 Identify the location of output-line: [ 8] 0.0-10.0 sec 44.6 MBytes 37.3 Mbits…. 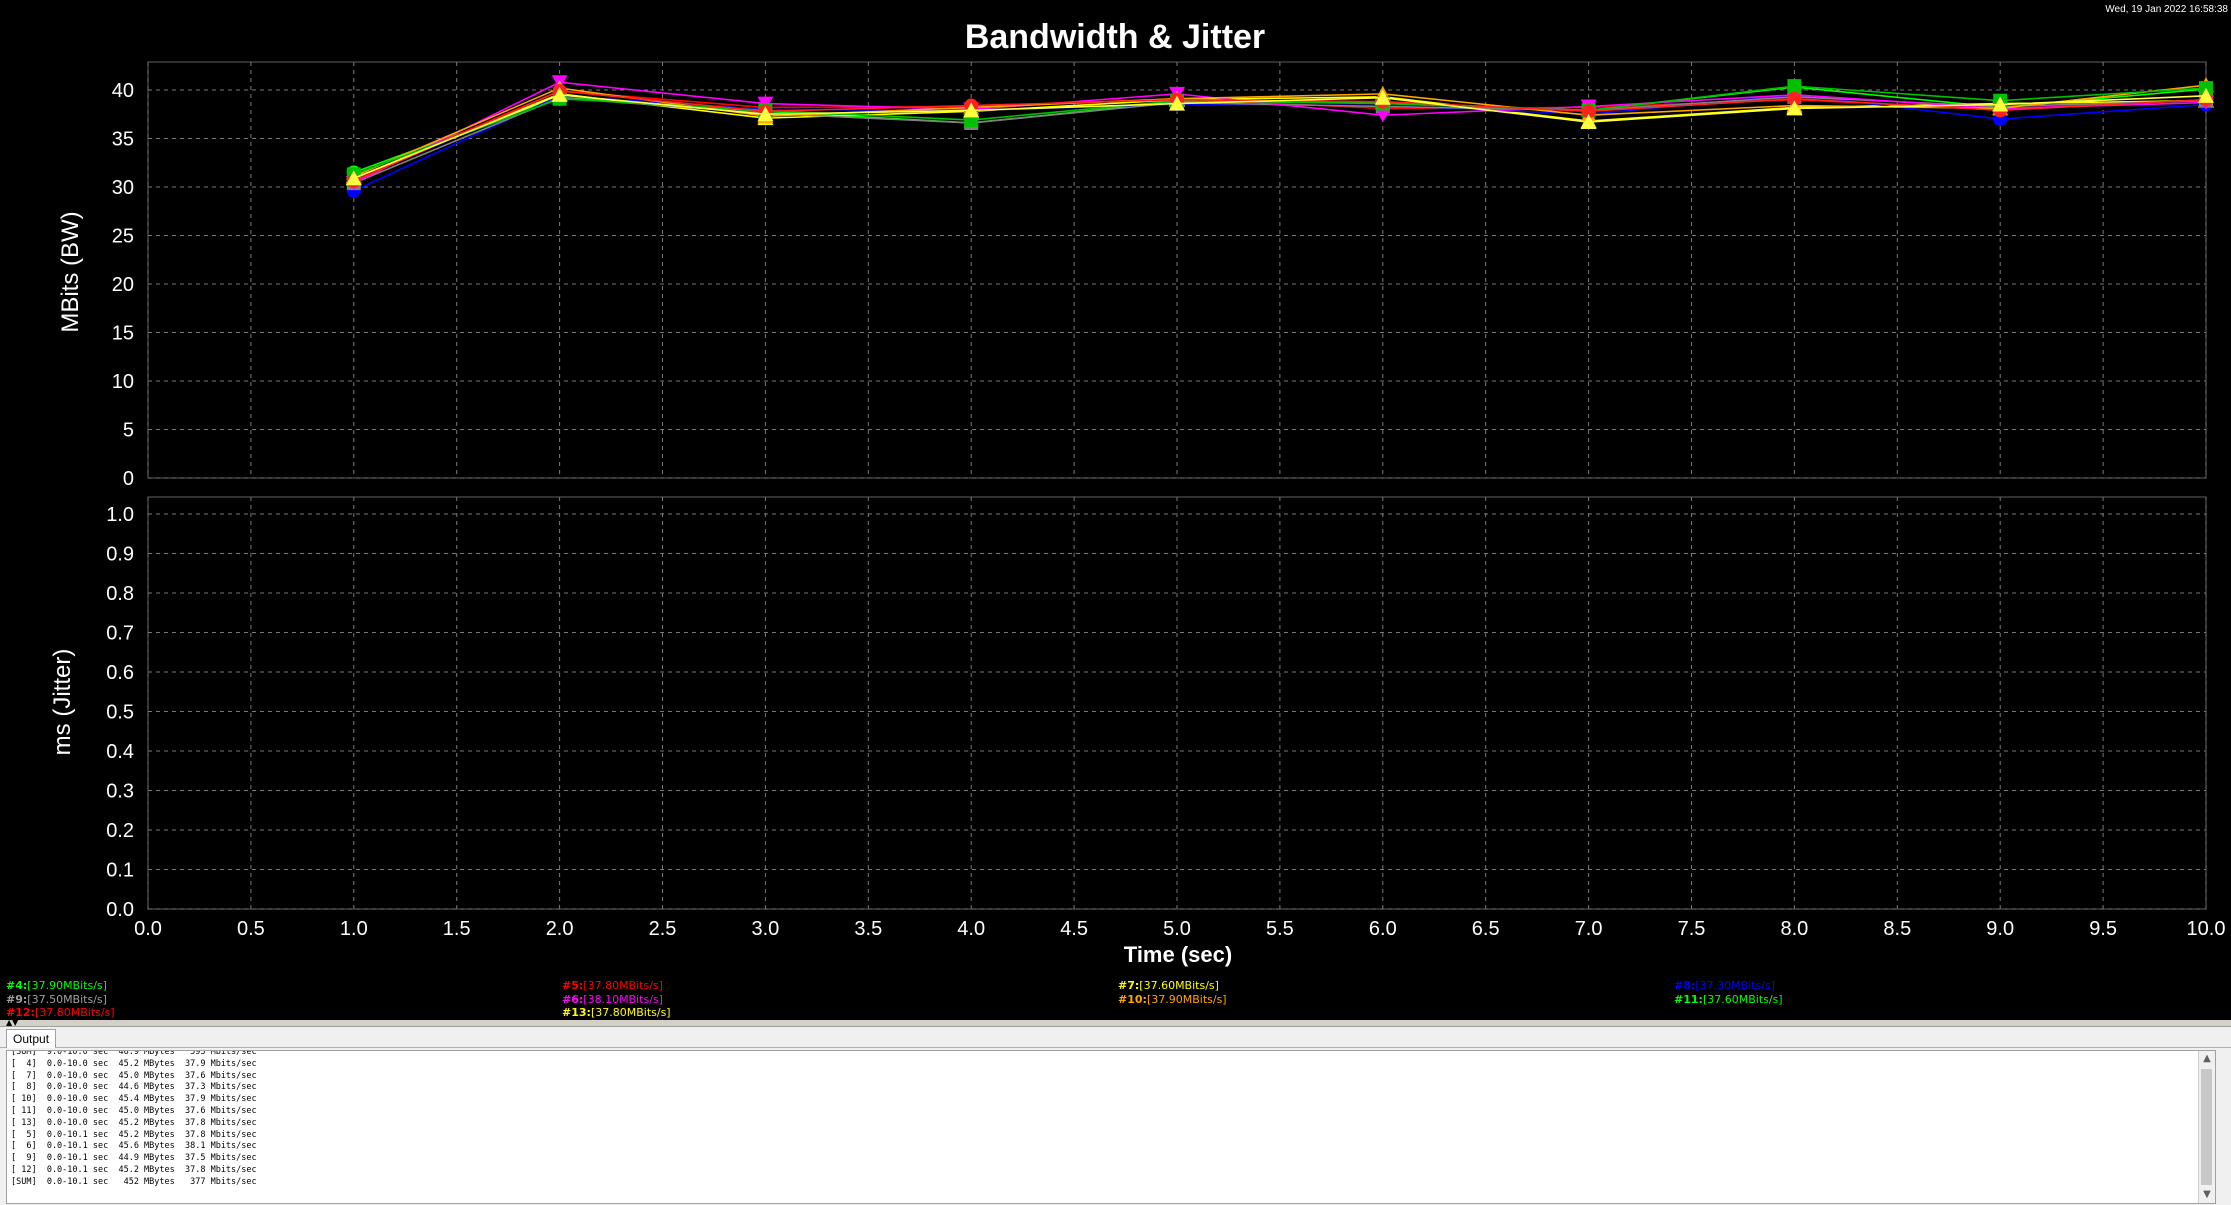
(134, 1087).